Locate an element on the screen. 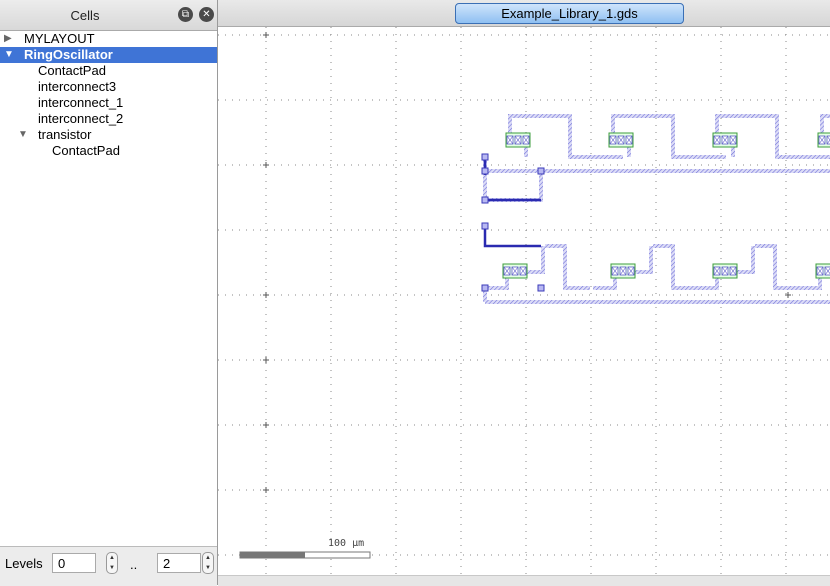 This screenshot has height=586, width=830. tree-item-transistor: ▼ transistor is located at coordinates (108, 135).